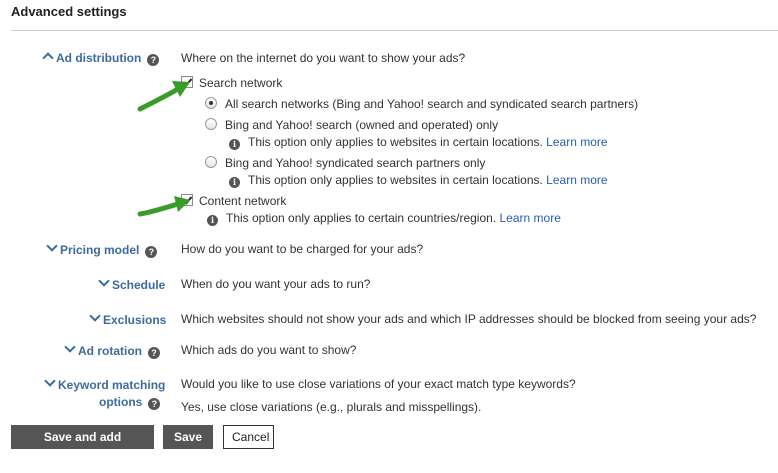  I want to click on ad-rotation-toggle: Ad rotation?, so click(112, 350).